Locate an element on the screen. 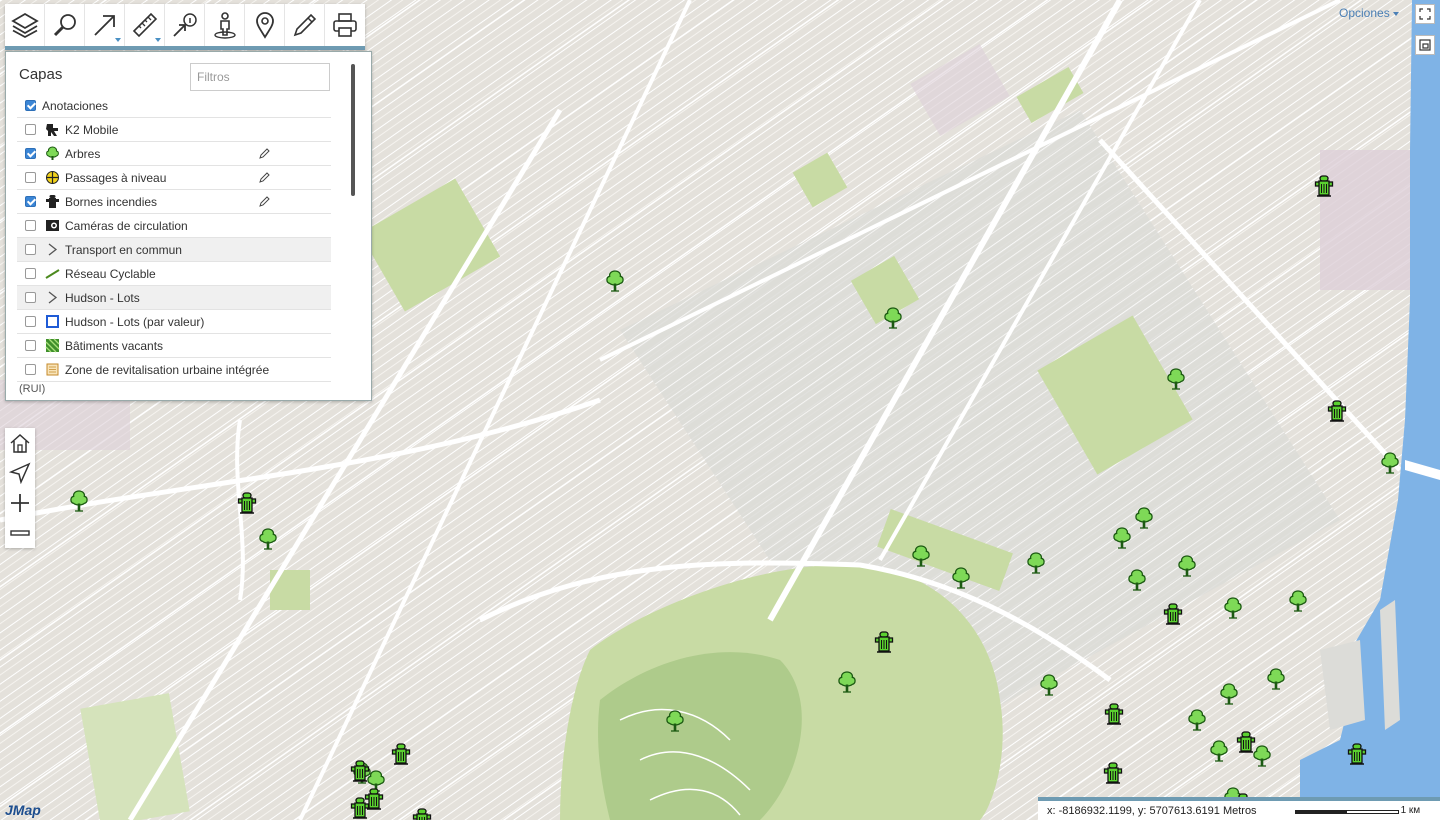  fullscreen-button is located at coordinates (1425, 14).